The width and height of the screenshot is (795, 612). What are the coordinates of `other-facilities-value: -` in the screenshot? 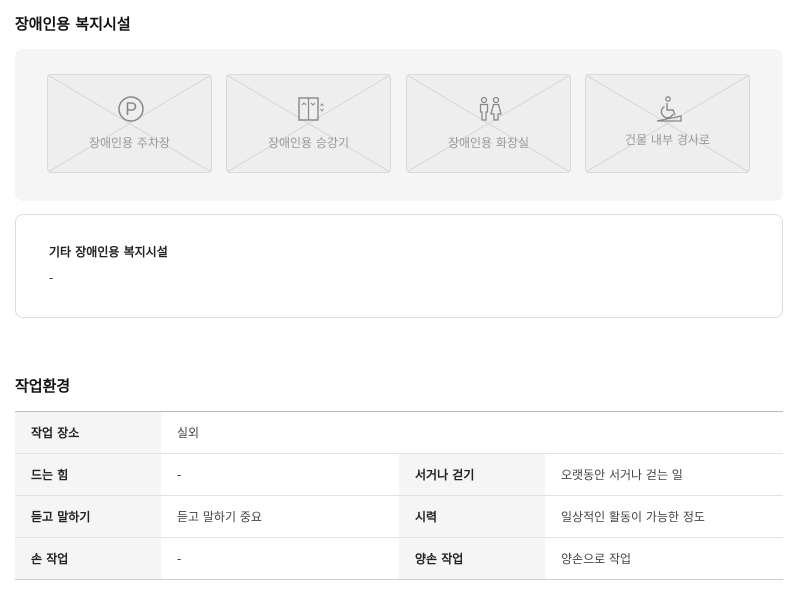 It's located at (51, 278).